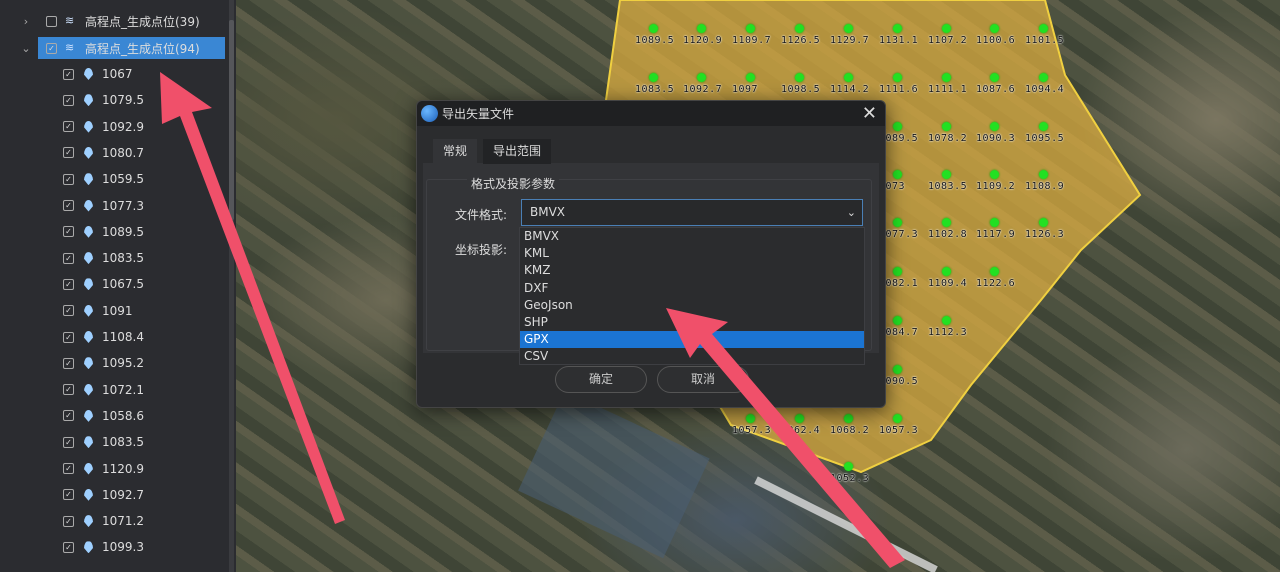 The width and height of the screenshot is (1280, 572). I want to click on point-list-item: ✓ 1079.5, so click(103, 100).